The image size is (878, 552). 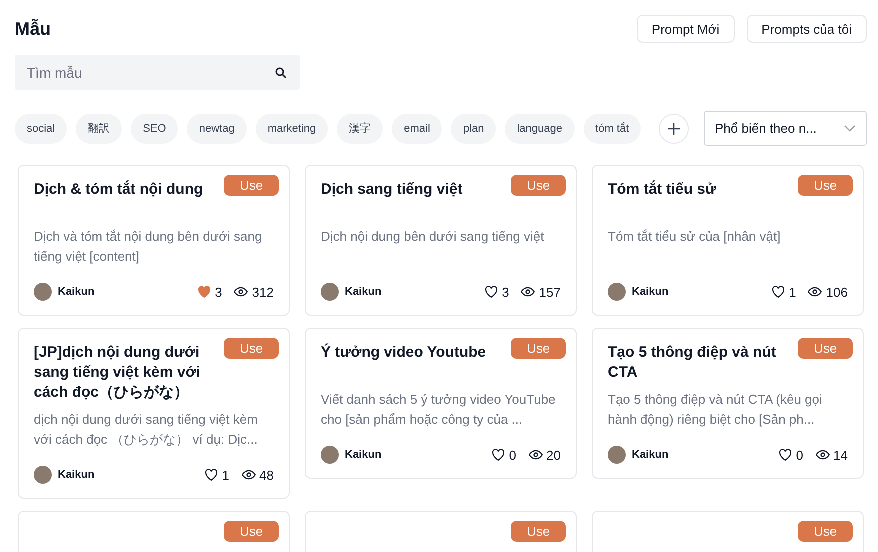 What do you see at coordinates (806, 29) in the screenshot?
I see `header-button: Prompts của tôi` at bounding box center [806, 29].